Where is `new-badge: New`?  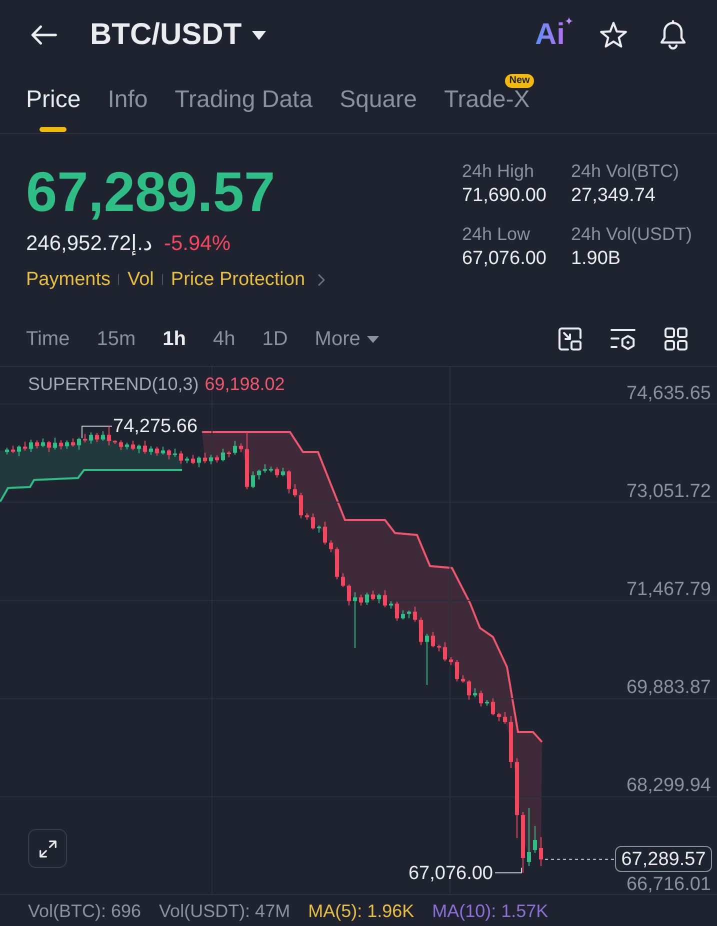 new-badge: New is located at coordinates (519, 81).